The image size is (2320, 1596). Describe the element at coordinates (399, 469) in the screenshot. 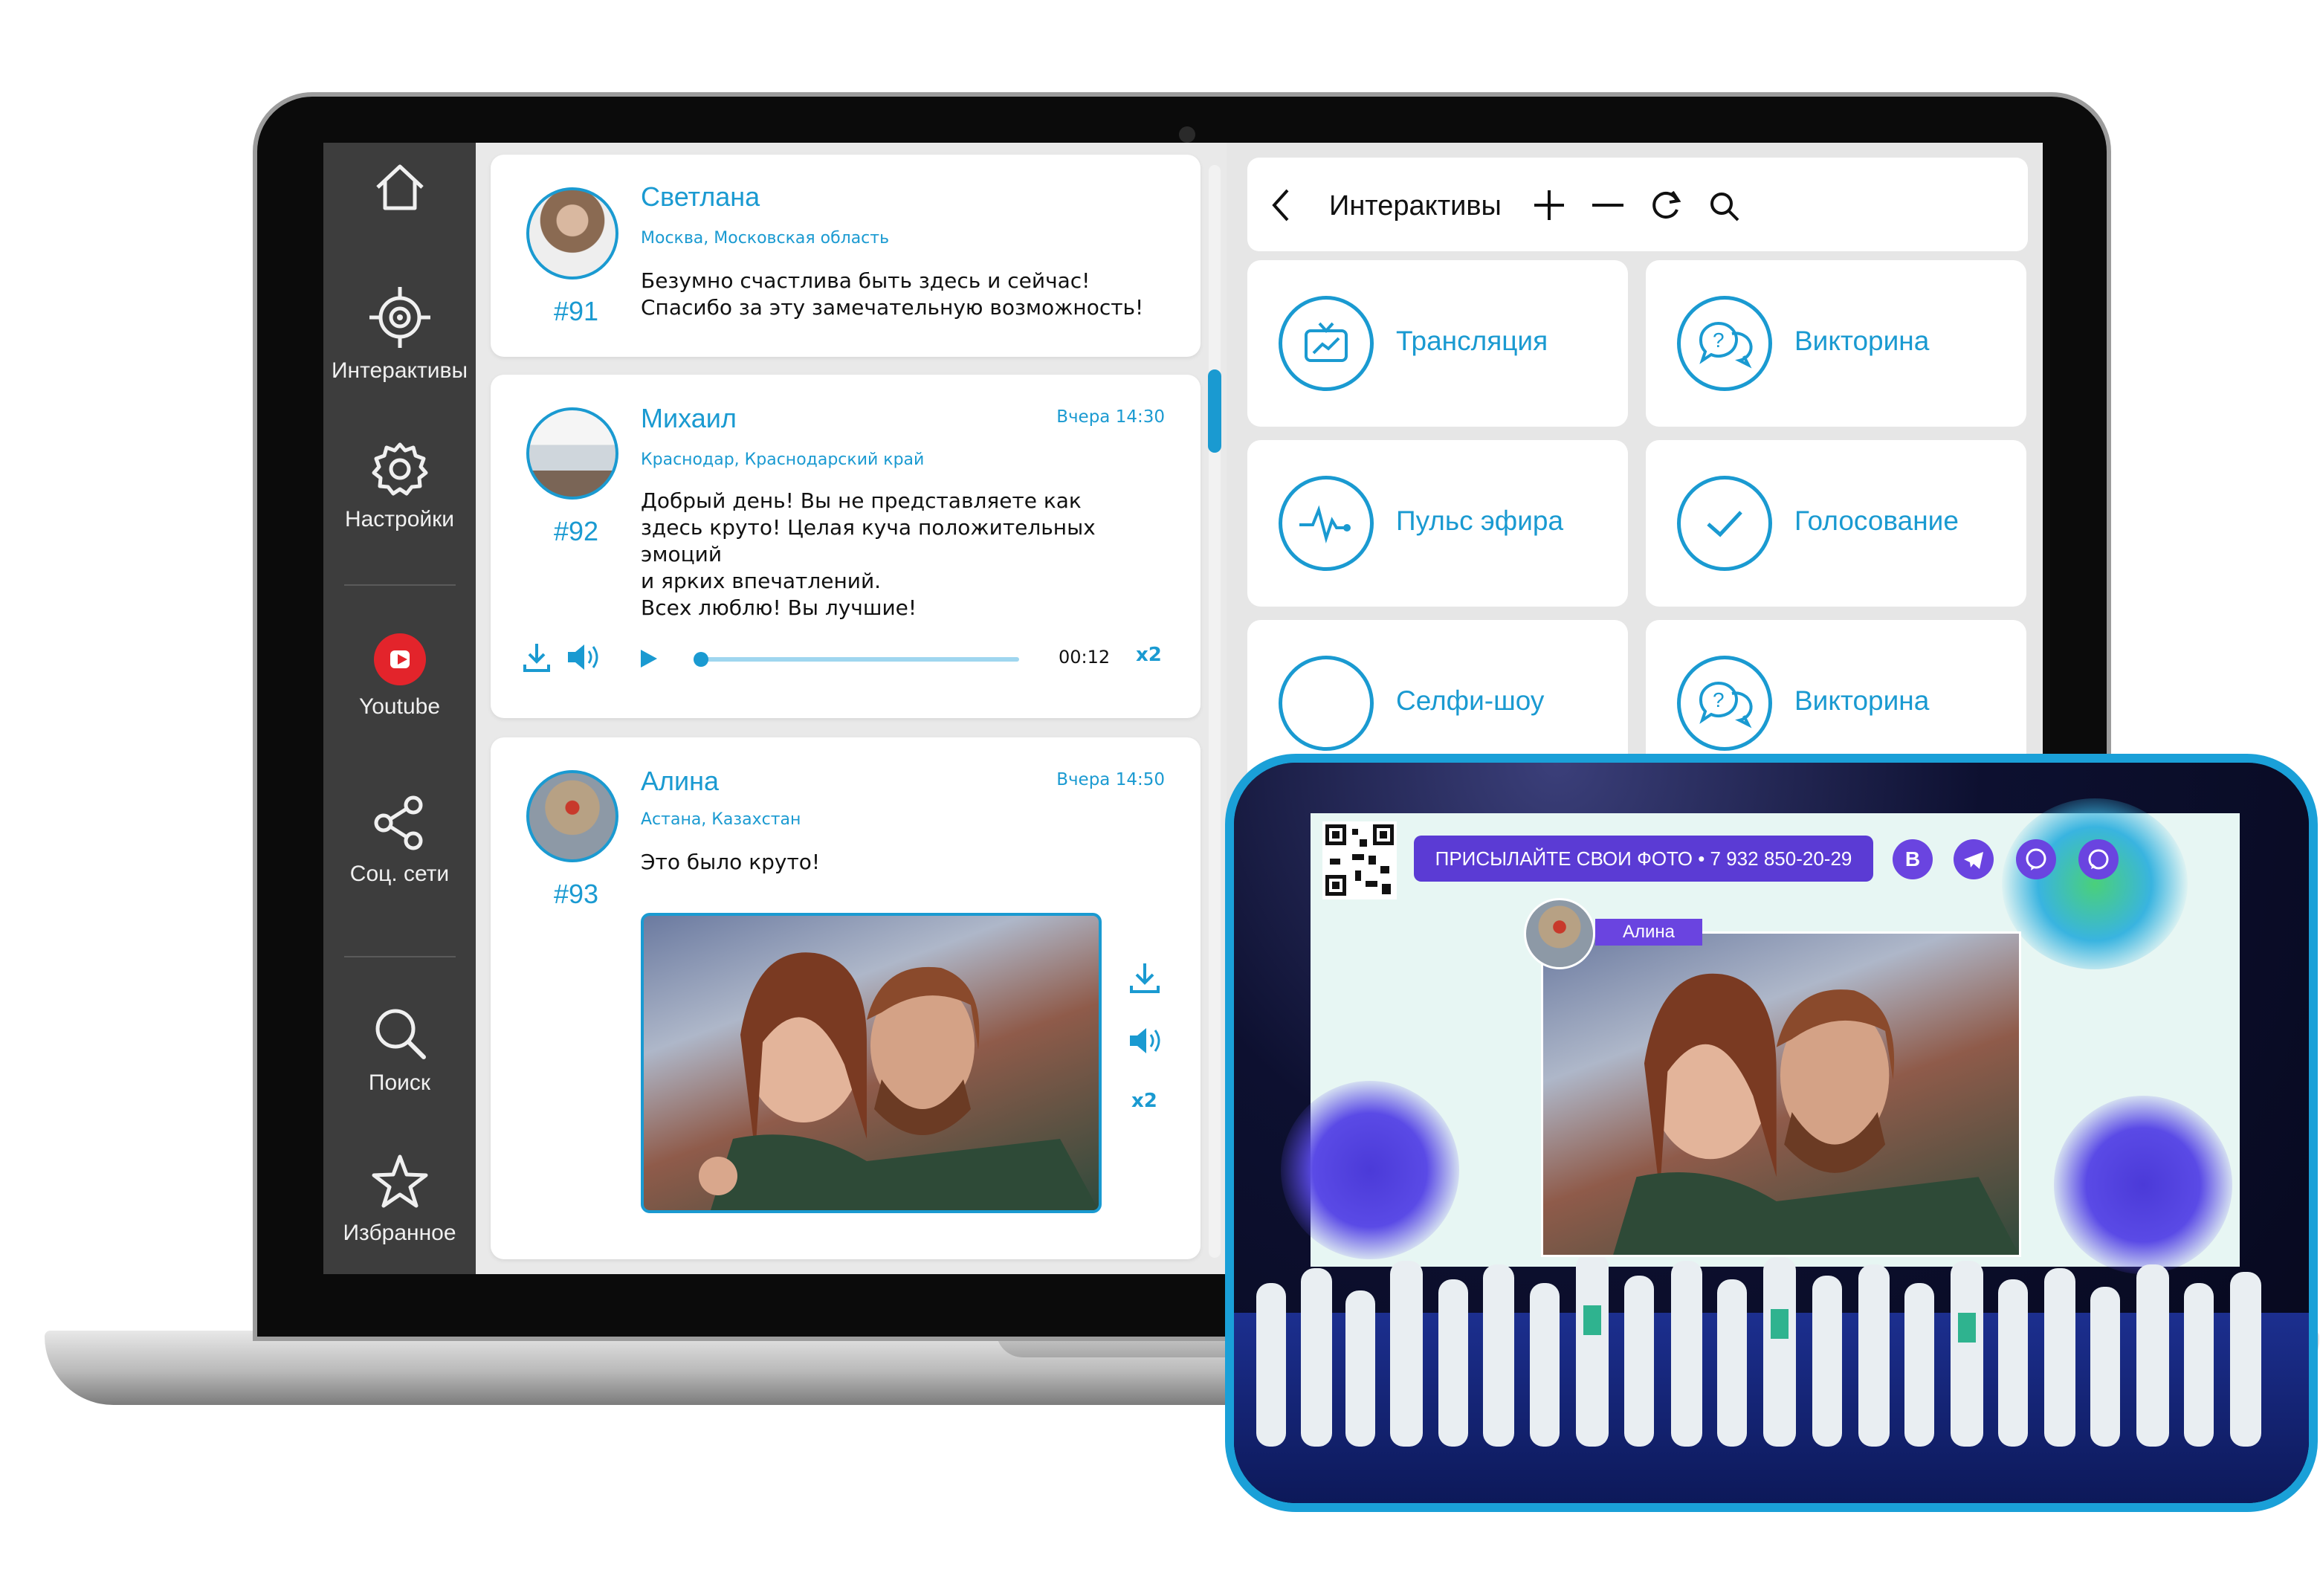

I see `gear-icon` at that location.